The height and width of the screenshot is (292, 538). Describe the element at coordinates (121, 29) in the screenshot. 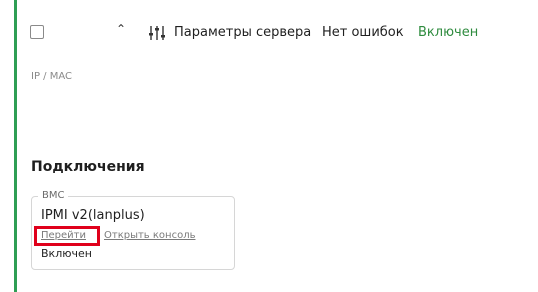

I see `chevron-up-icon: ⌃` at that location.